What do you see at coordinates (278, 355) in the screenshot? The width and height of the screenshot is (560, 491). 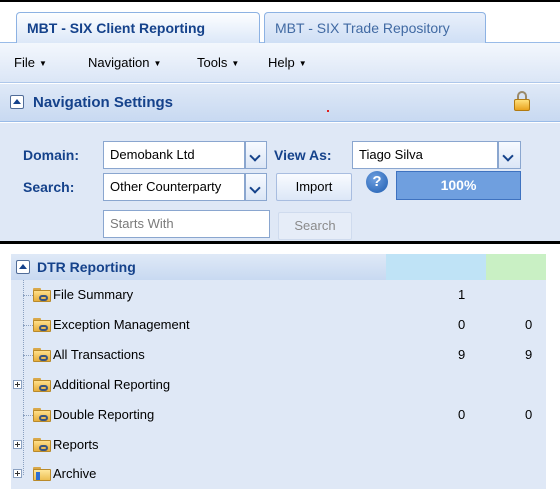 I see `tree-row-all-transactions: All Transactions 9 9` at bounding box center [278, 355].